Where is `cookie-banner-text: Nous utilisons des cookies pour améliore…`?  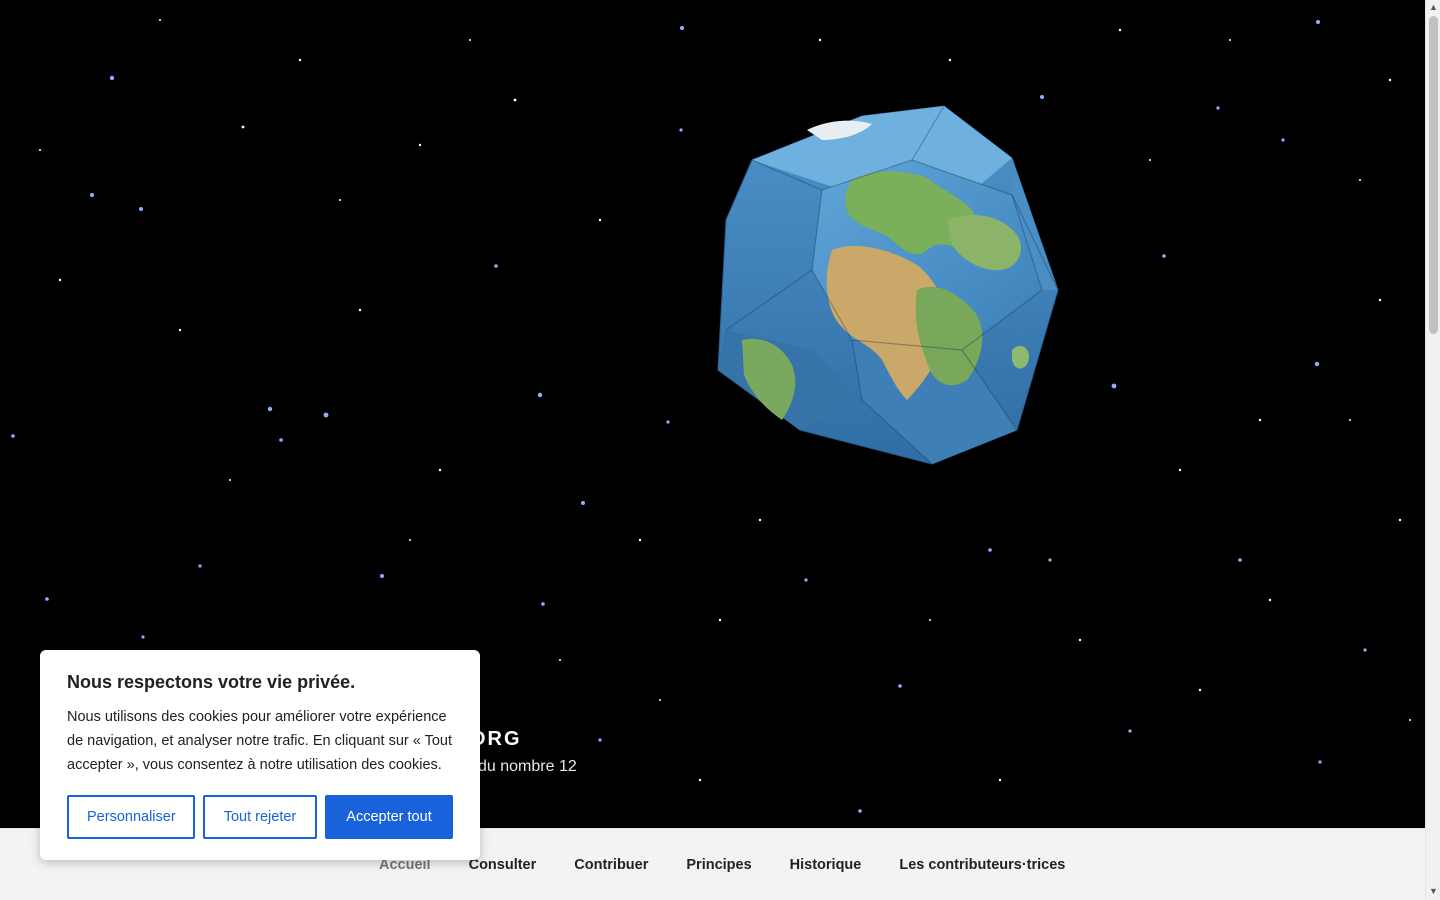
cookie-banner-text: Nous utilisons des cookies pour améliore… is located at coordinates (260, 741).